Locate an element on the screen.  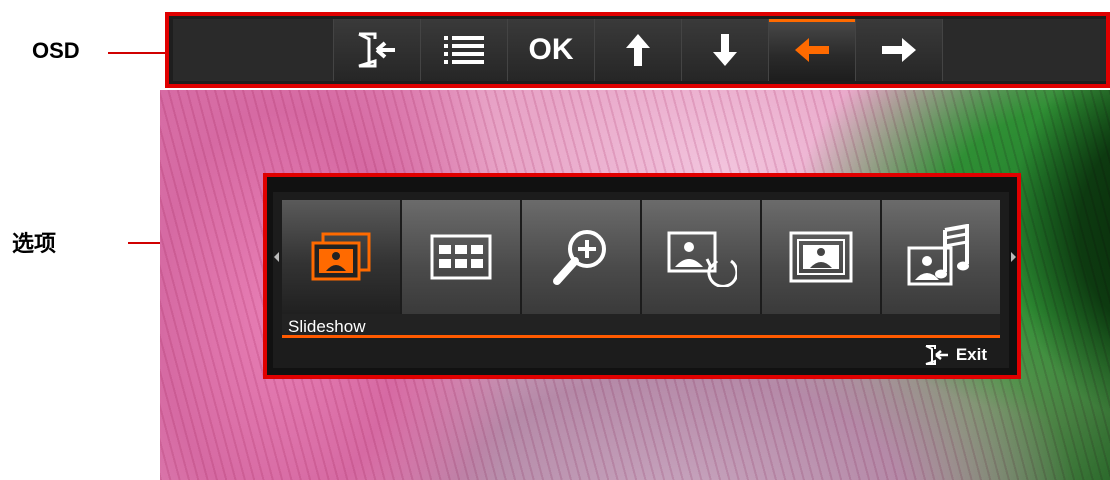
rotate-image-icon is located at coordinates (702, 259).